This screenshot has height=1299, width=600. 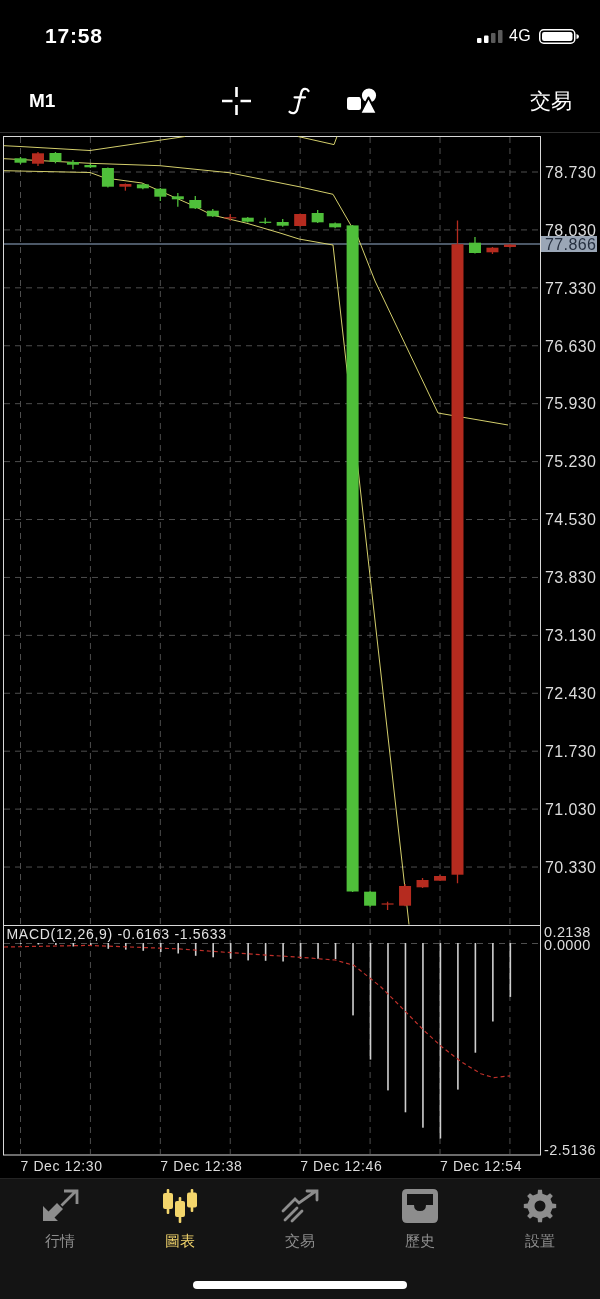 What do you see at coordinates (61, 1166) in the screenshot?
I see `time-axis-label: 7 Dec 12:30` at bounding box center [61, 1166].